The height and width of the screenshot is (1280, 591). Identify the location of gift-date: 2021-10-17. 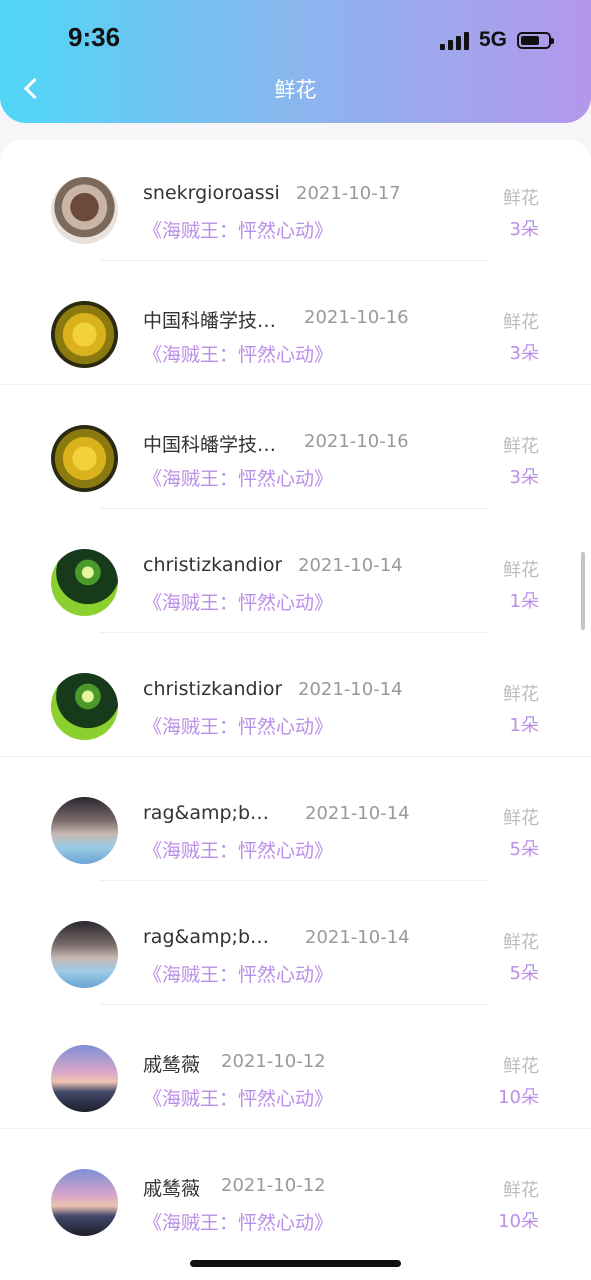
(348, 193).